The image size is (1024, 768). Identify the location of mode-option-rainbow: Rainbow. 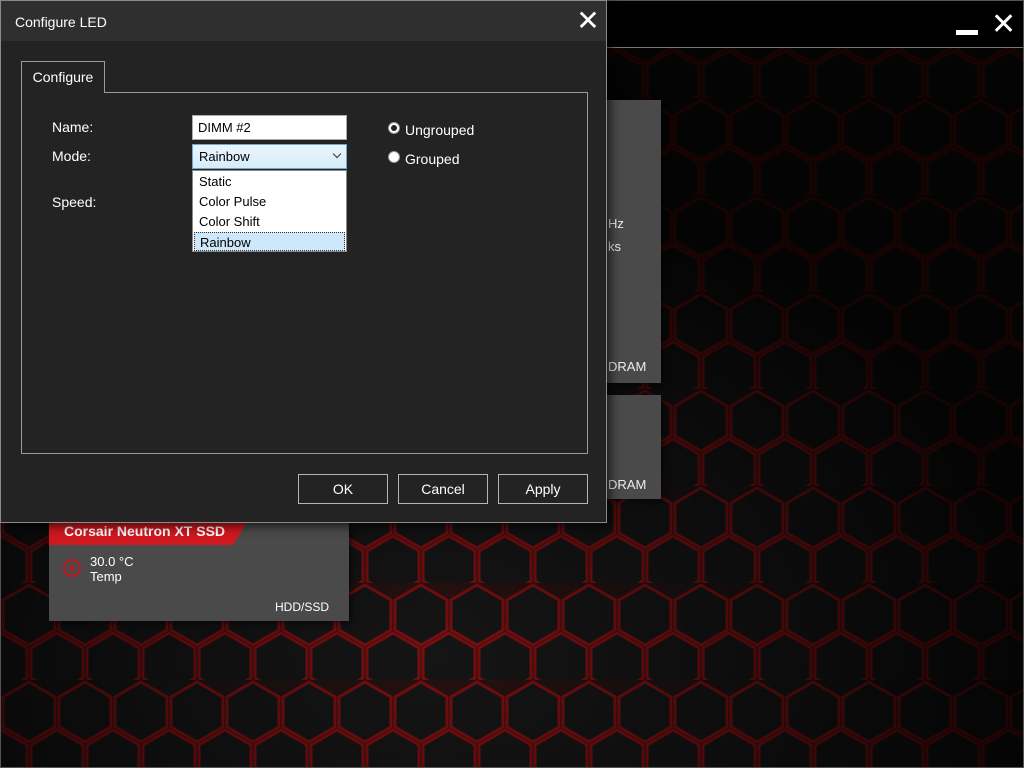
(269, 241).